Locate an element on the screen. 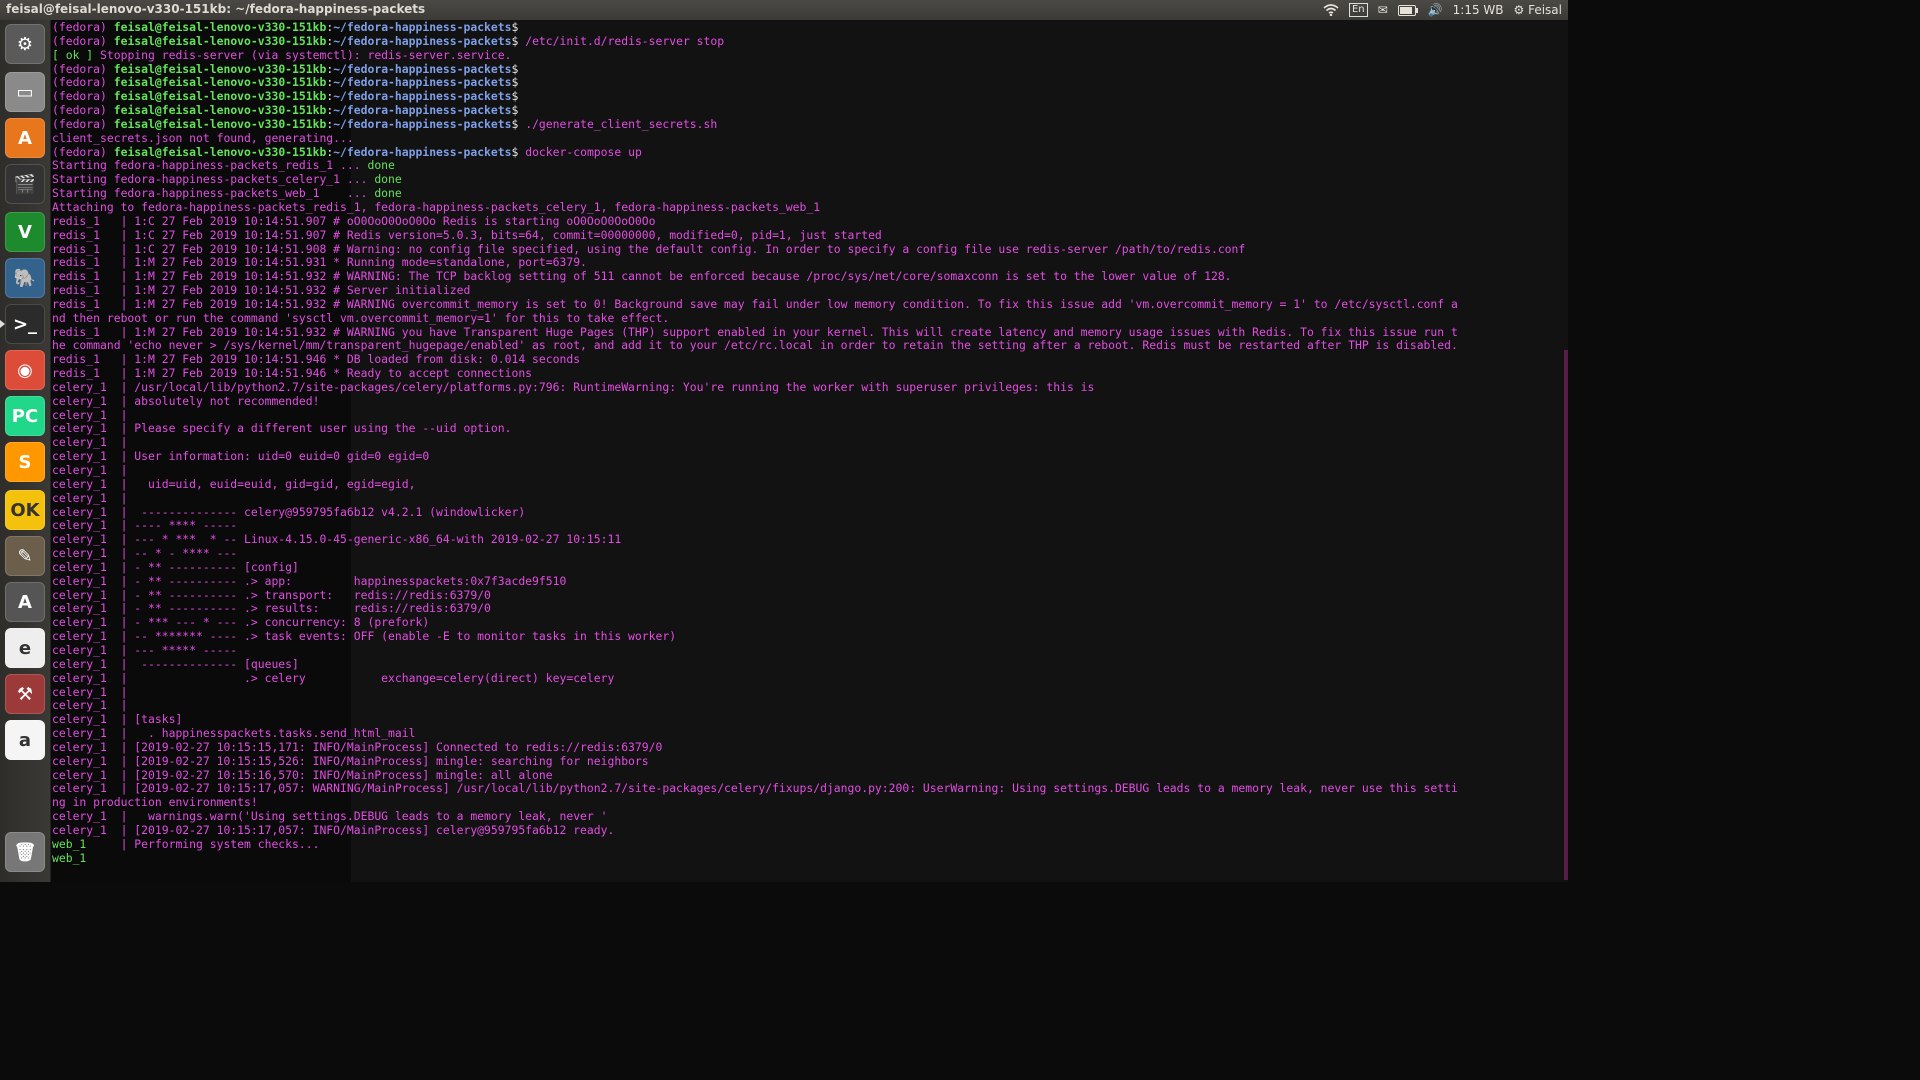 The width and height of the screenshot is (1920, 1080). indicator-area: En ✉ 🔊 1:15 WB ⚙ Feisal is located at coordinates (1442, 10).